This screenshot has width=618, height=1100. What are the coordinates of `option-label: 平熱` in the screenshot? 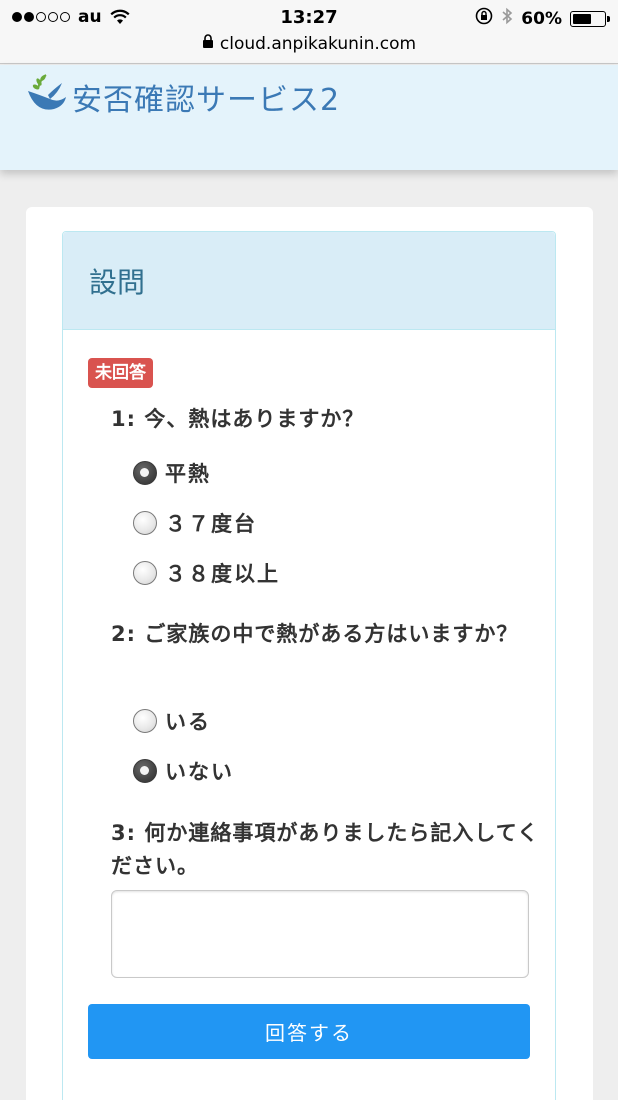 It's located at (188, 474).